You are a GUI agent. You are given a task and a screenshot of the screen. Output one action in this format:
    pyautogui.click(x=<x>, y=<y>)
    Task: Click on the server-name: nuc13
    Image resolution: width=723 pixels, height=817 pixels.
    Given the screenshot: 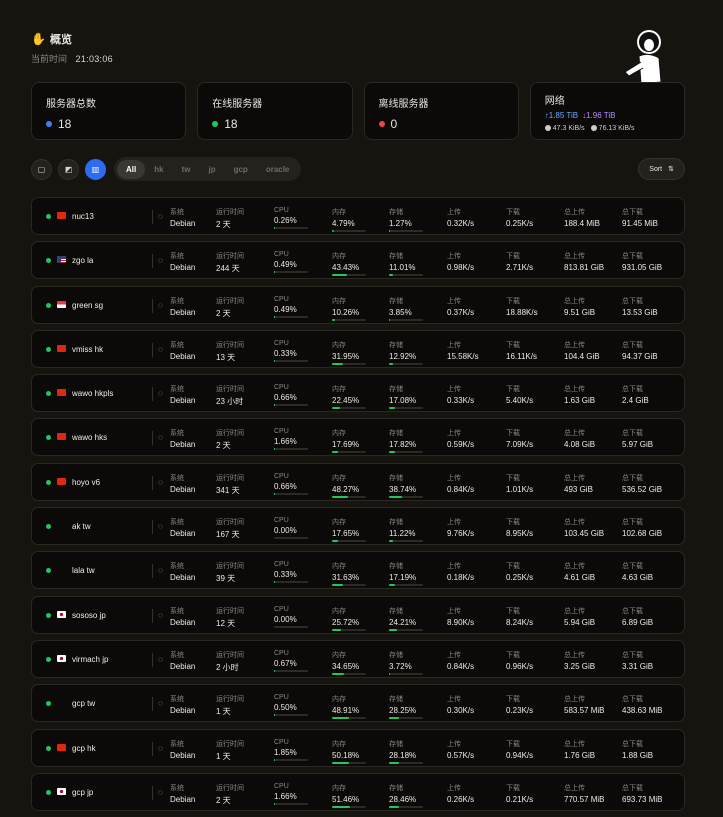 What is the action you would take?
    pyautogui.click(x=83, y=216)
    